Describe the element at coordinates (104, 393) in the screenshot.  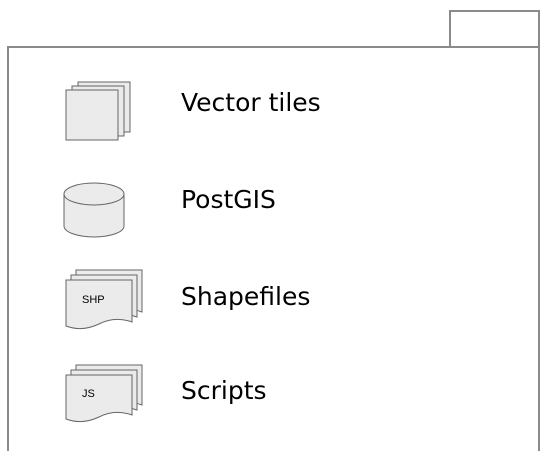
I see `multi-document-icon` at that location.